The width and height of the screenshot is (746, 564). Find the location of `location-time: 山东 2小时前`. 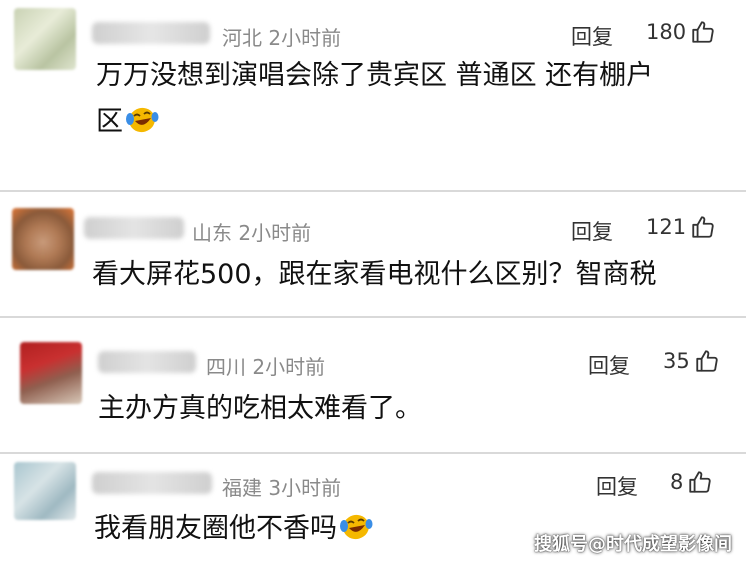

location-time: 山东 2小时前 is located at coordinates (252, 233).